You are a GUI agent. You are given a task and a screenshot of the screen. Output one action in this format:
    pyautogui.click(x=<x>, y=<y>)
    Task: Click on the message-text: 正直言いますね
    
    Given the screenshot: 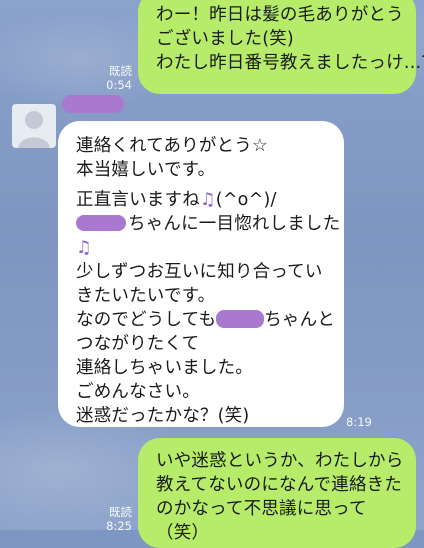 What is the action you would take?
    pyautogui.click(x=138, y=200)
    